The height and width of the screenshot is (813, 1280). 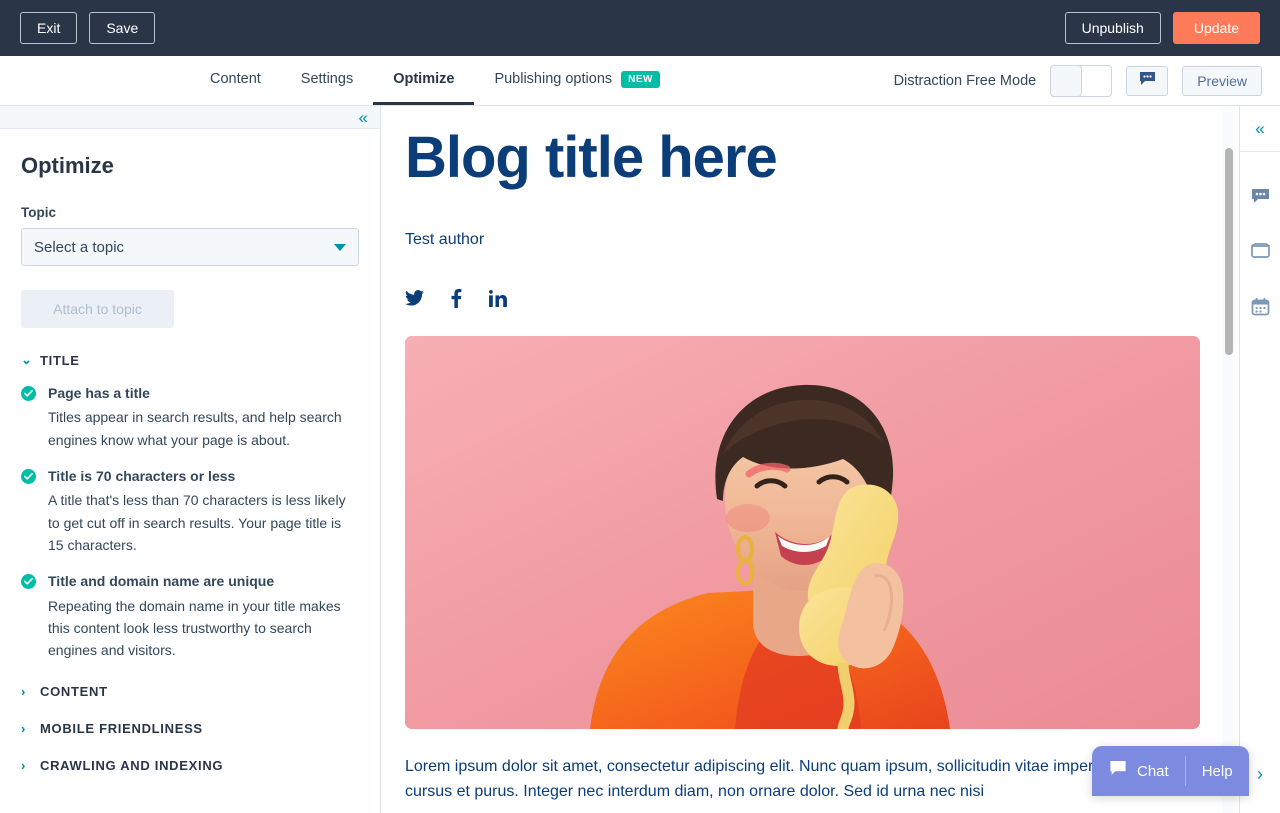 I want to click on save-button: Save, so click(x=122, y=28).